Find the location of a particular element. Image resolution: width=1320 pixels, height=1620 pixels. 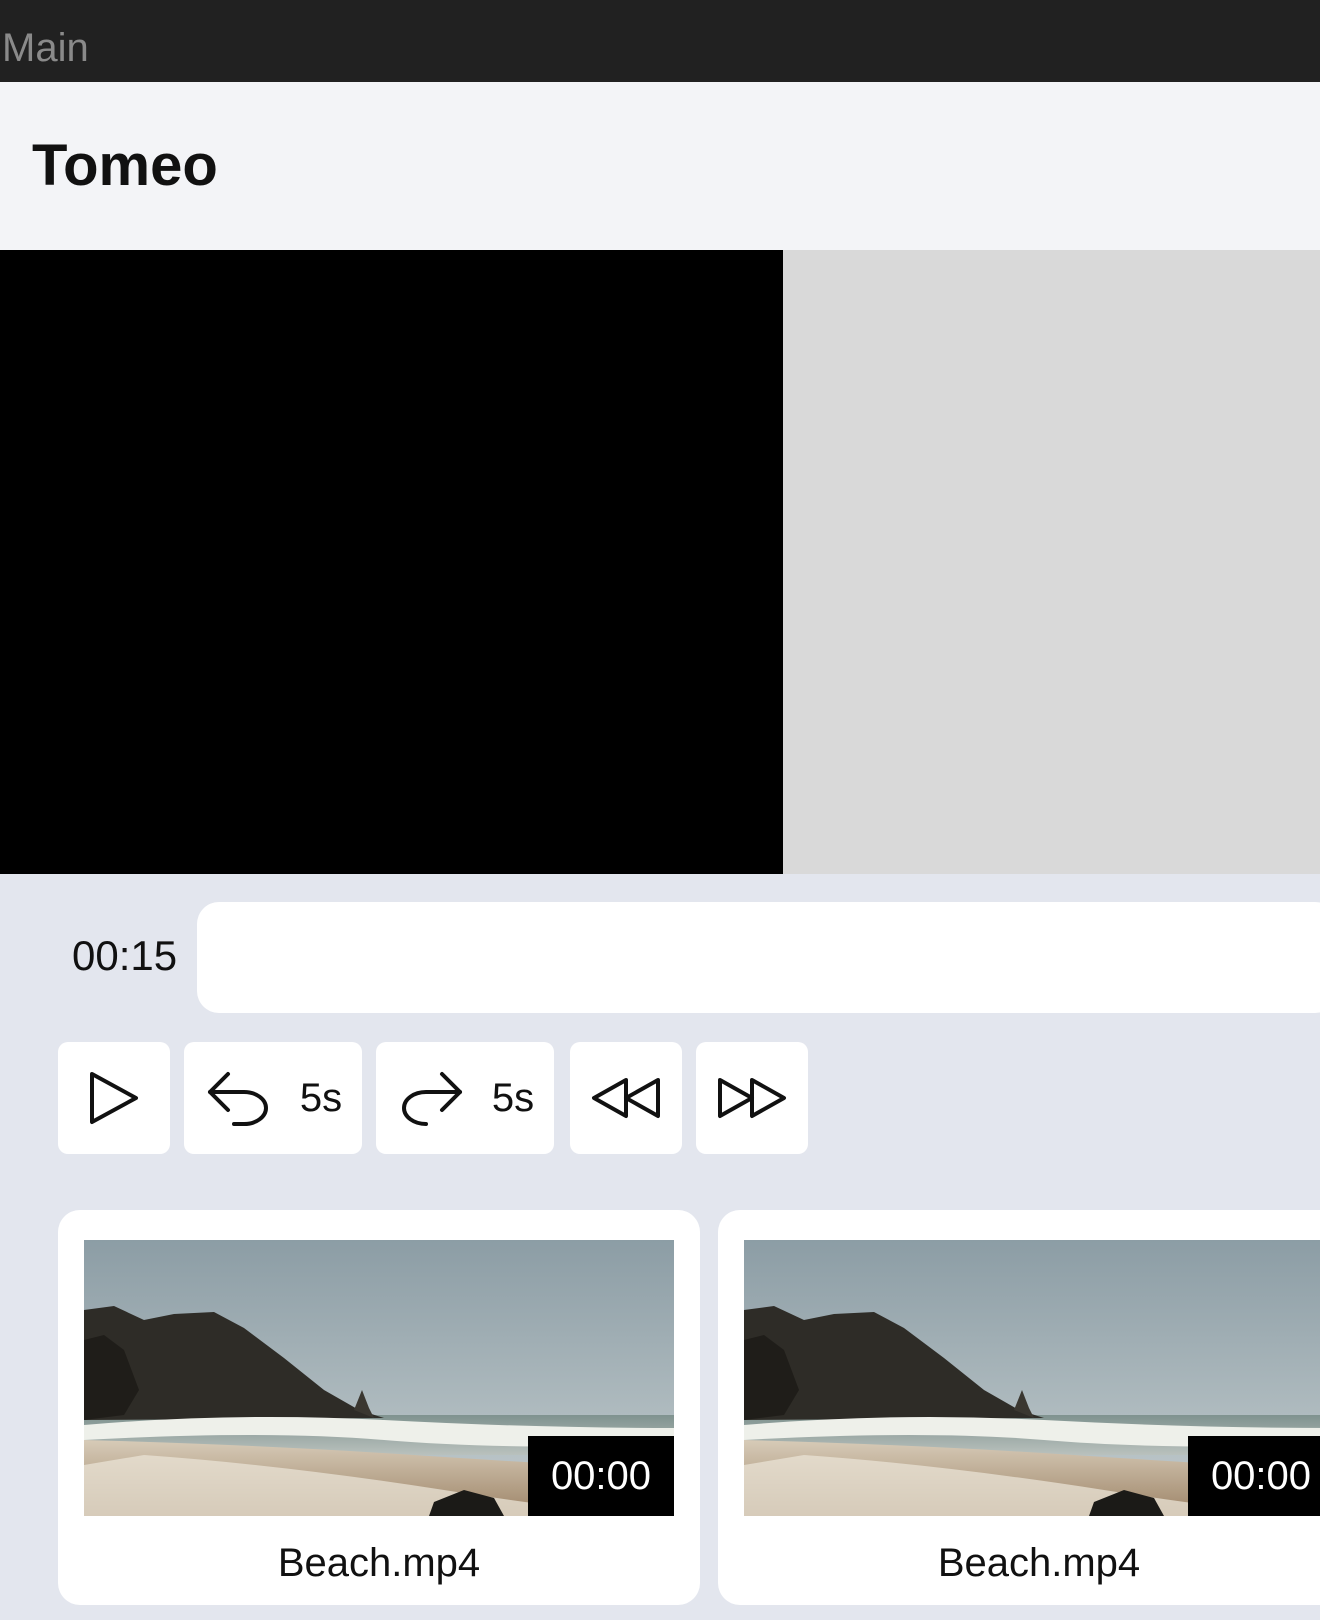

skip-forward-label: 5s is located at coordinates (513, 1098).